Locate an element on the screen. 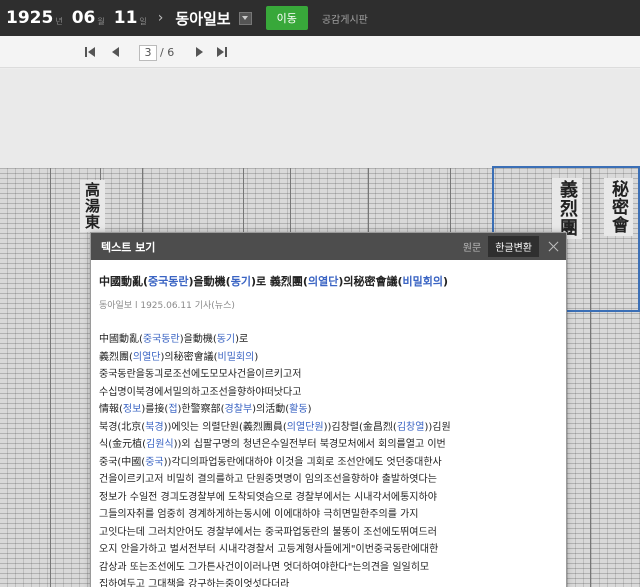  newspaper-dropdown-icon is located at coordinates (245, 18).